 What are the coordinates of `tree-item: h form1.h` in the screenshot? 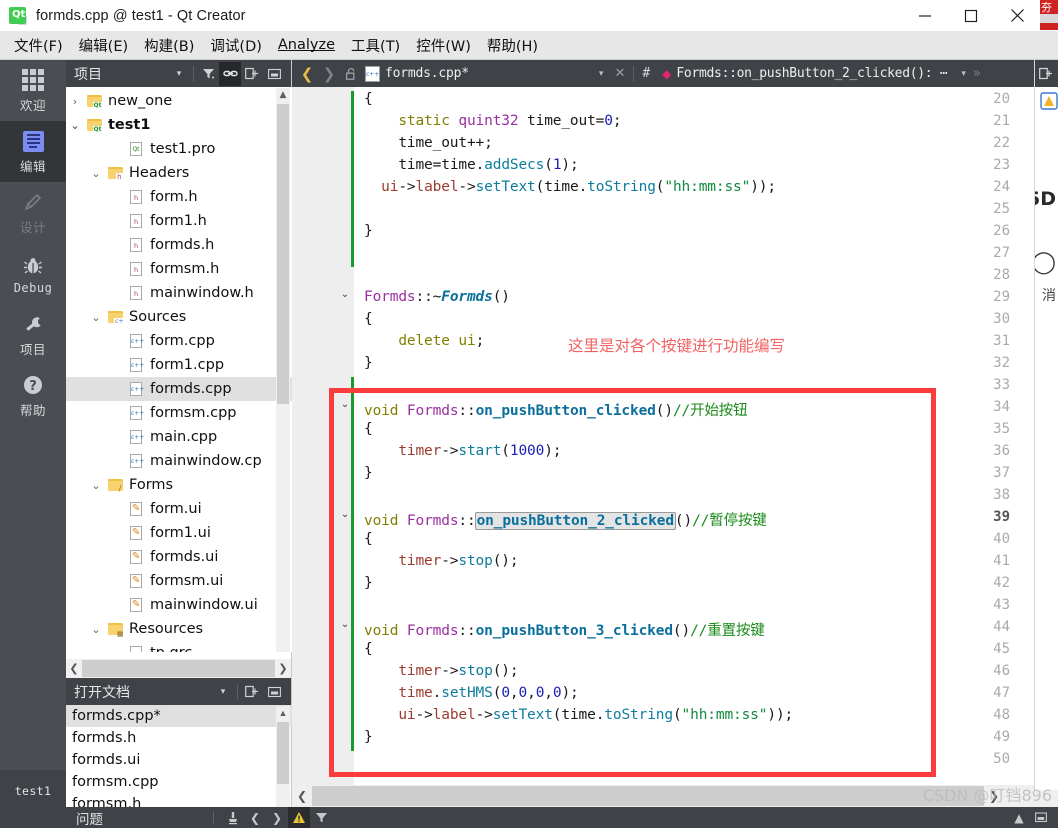 It's located at (179, 221).